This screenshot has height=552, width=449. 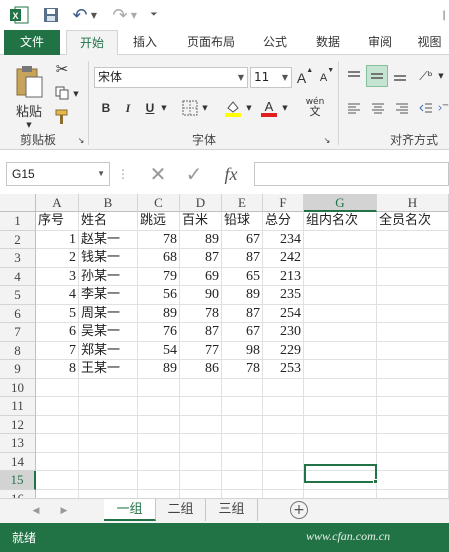 What do you see at coordinates (159, 203) in the screenshot?
I see `column-header: C` at bounding box center [159, 203].